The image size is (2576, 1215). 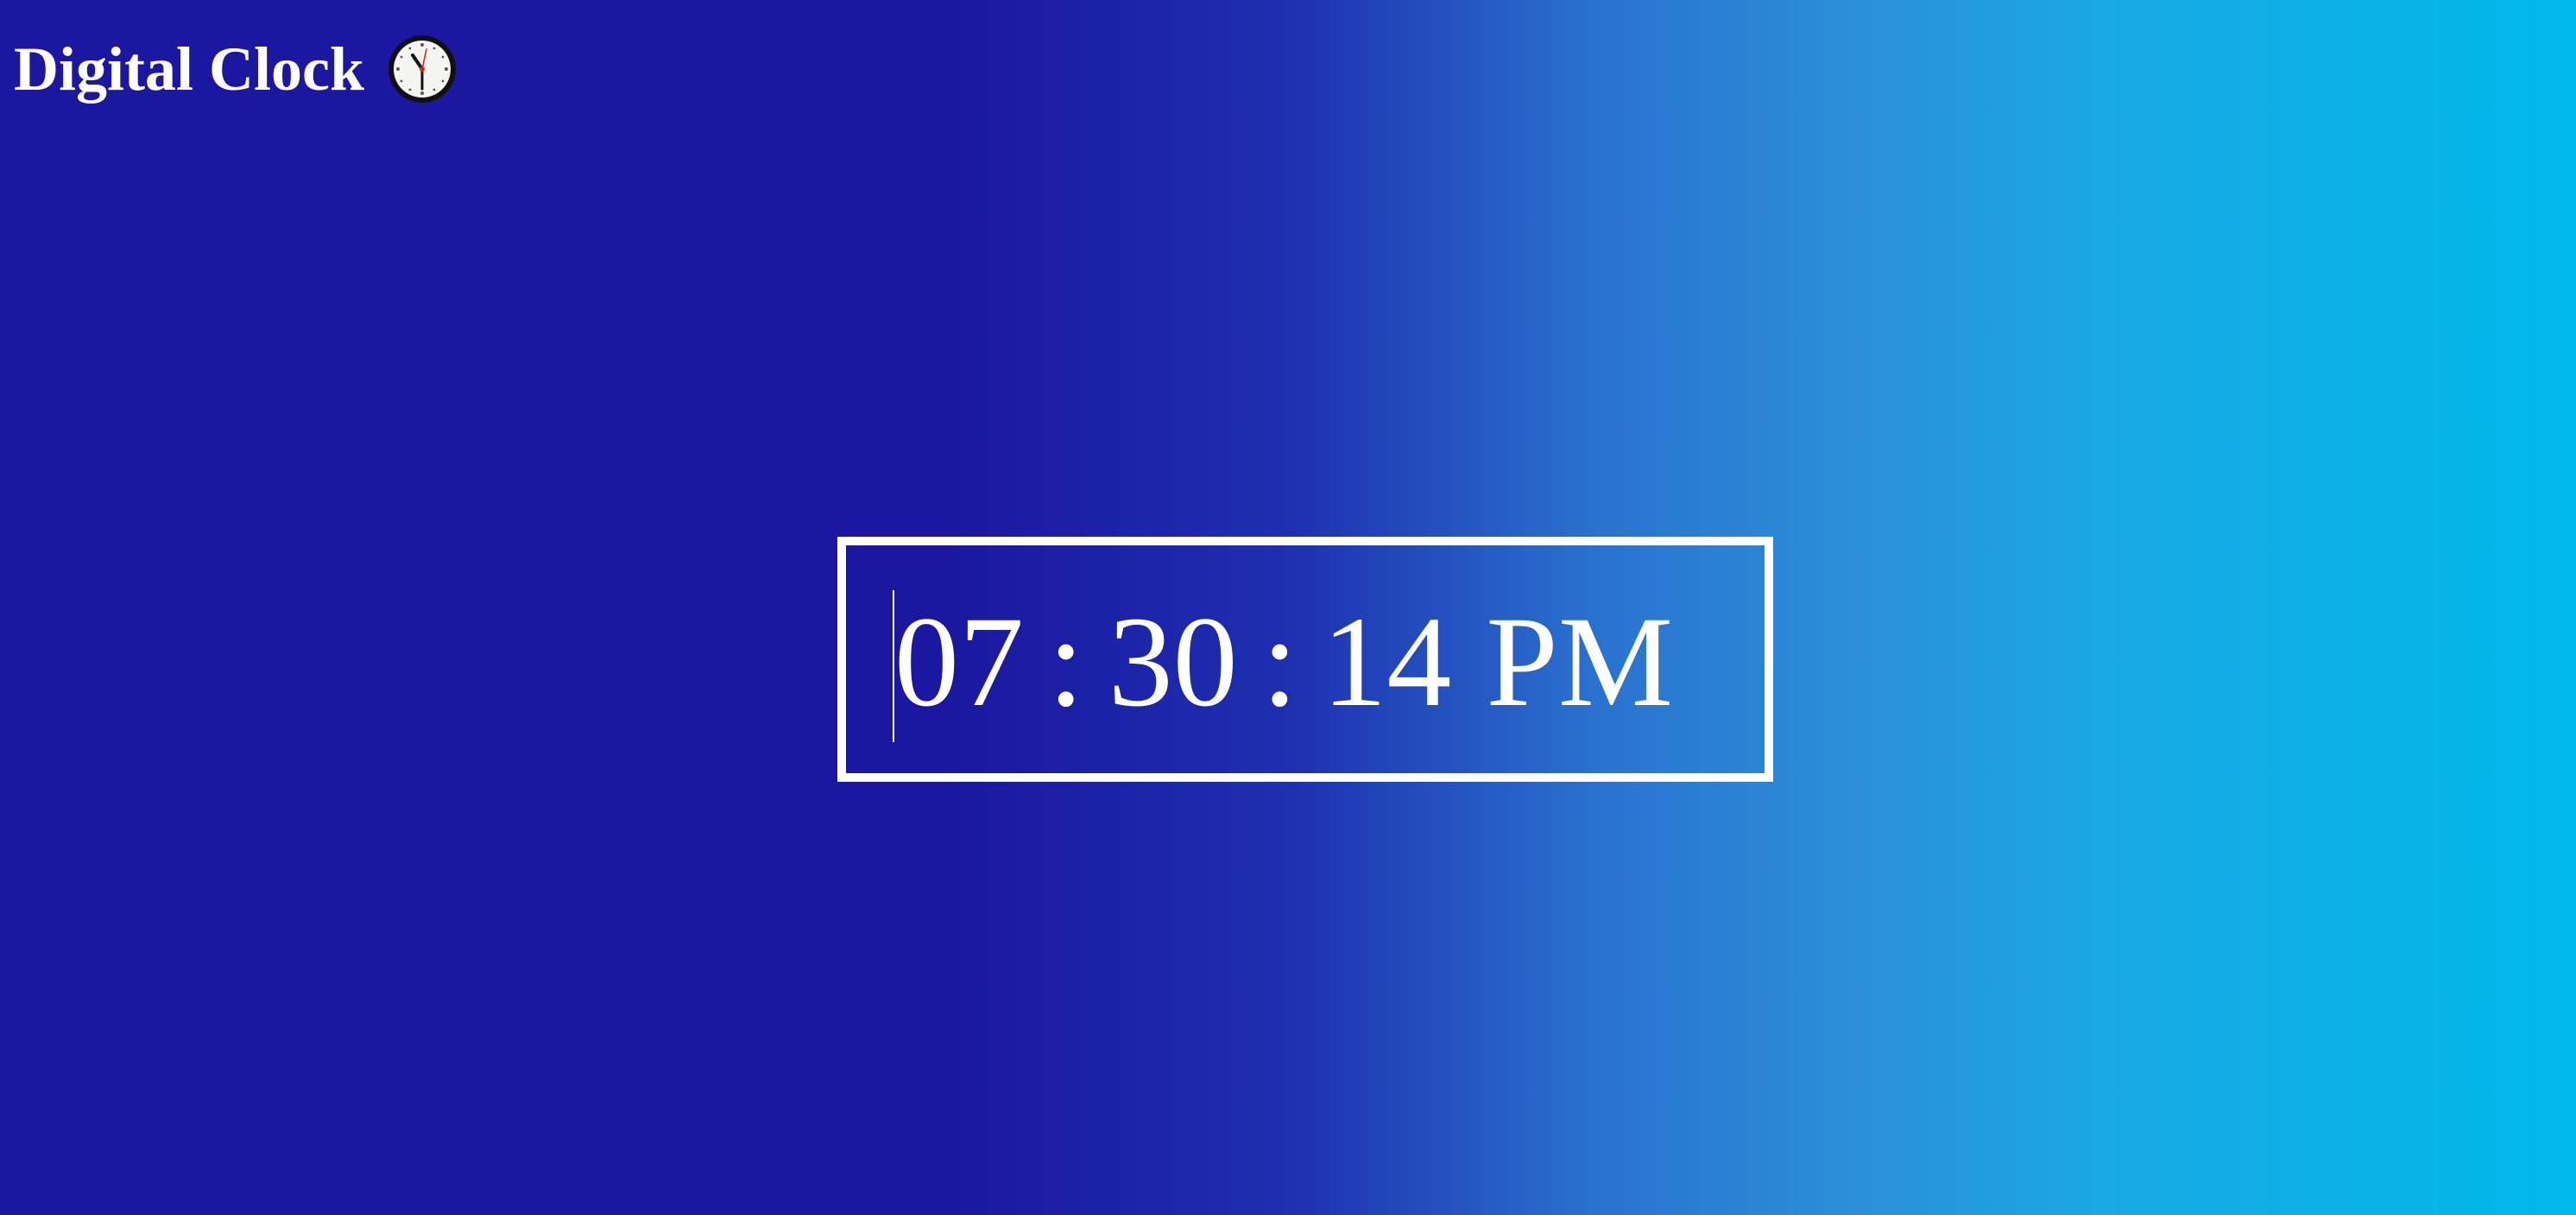 What do you see at coordinates (959, 661) in the screenshot?
I see `hours-value: 07` at bounding box center [959, 661].